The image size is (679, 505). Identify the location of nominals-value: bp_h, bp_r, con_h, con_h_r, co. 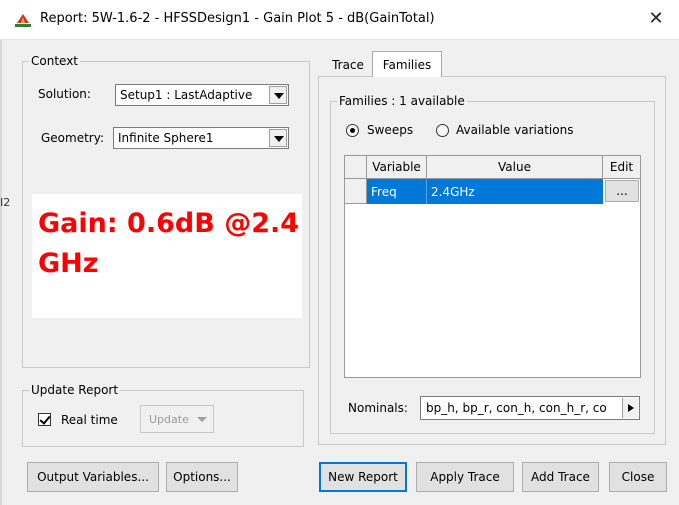
(516, 408).